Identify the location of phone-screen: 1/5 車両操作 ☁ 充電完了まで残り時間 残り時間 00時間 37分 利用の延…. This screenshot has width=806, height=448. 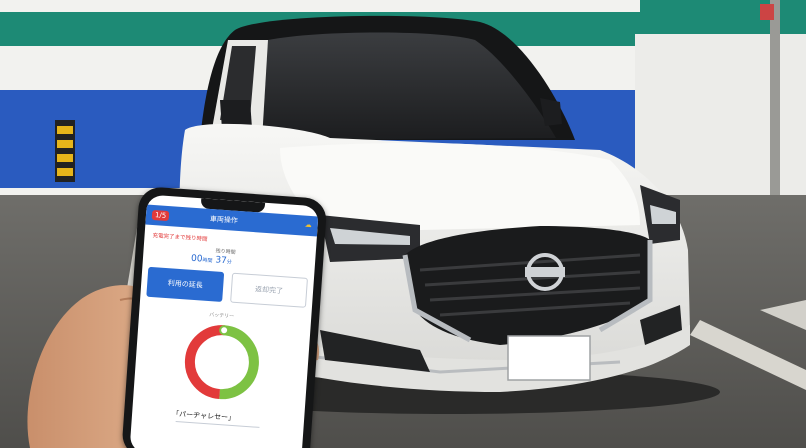
(224, 321).